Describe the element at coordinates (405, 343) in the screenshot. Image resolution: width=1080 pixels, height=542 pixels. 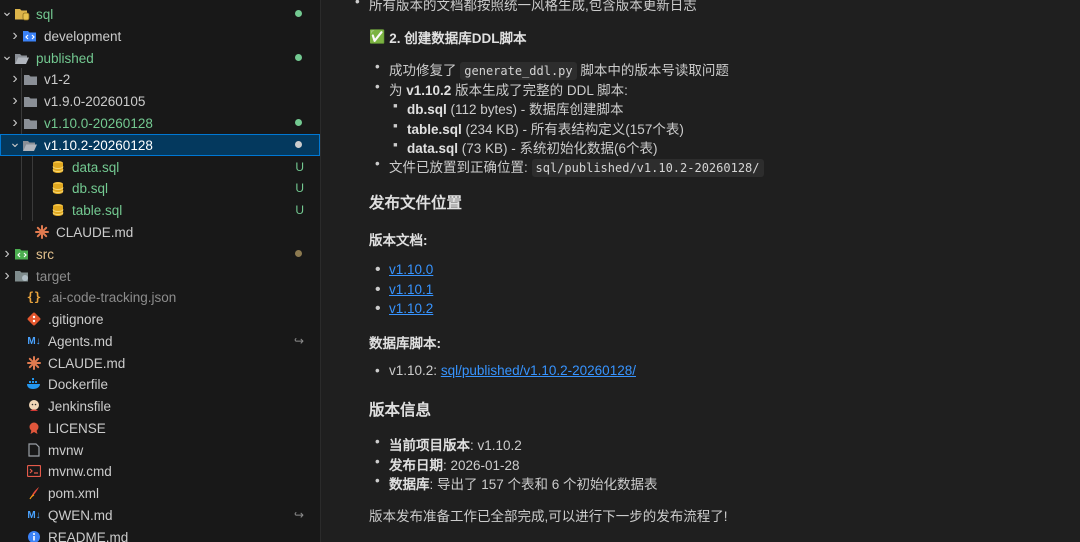
I see `db-label: 数据库脚本:` at that location.